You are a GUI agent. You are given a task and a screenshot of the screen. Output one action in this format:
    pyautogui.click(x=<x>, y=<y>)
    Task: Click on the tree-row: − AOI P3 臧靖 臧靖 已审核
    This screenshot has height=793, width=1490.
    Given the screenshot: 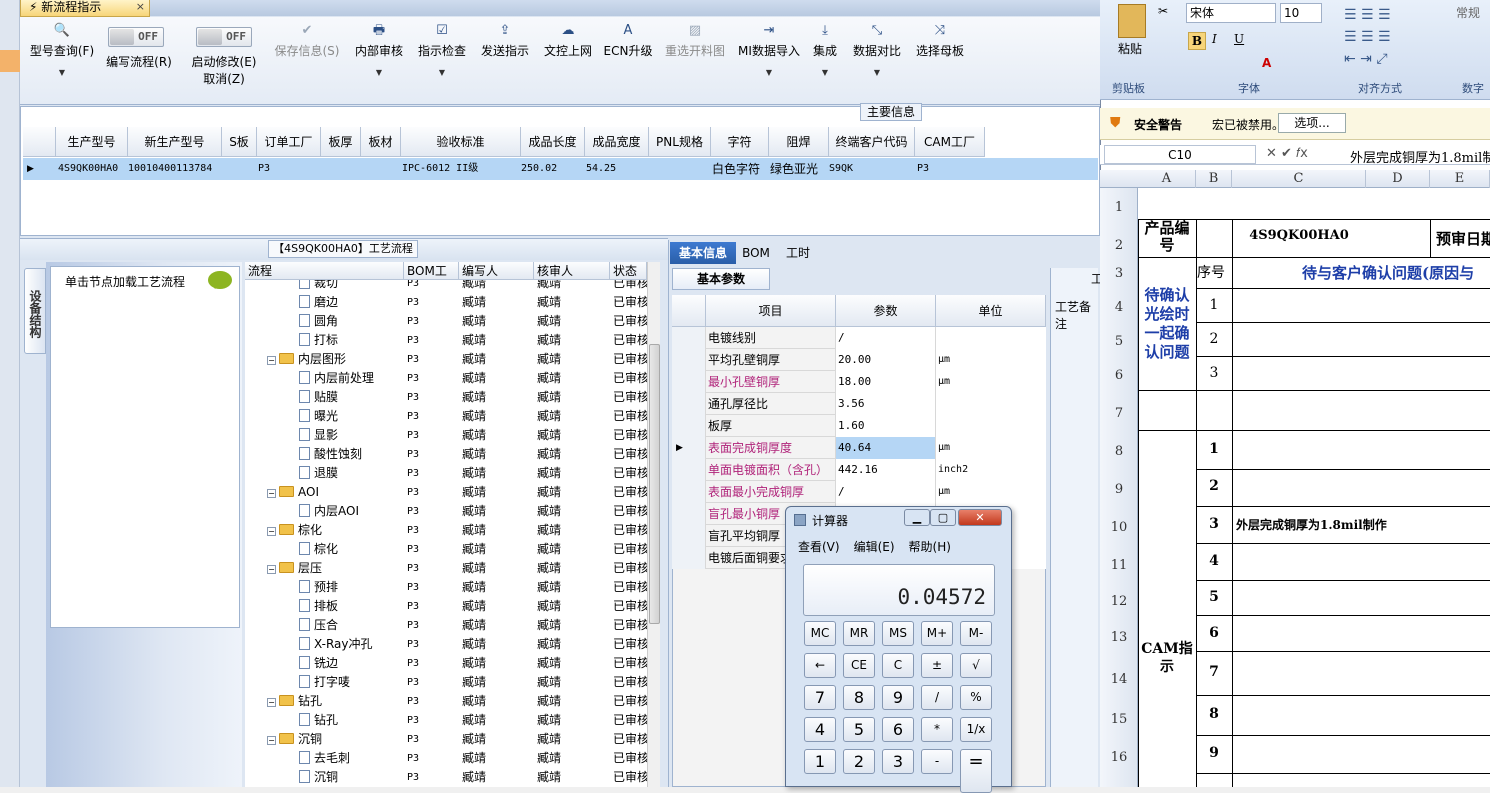 What is the action you would take?
    pyautogui.click(x=446, y=492)
    